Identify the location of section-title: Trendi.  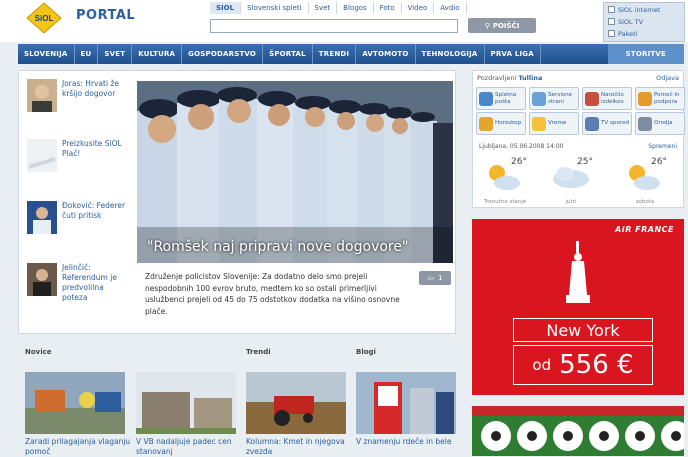
(258, 352).